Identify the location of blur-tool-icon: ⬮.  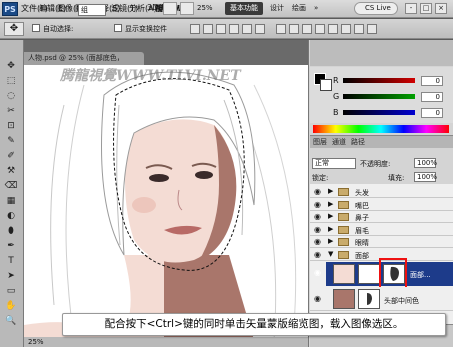
(11, 231).